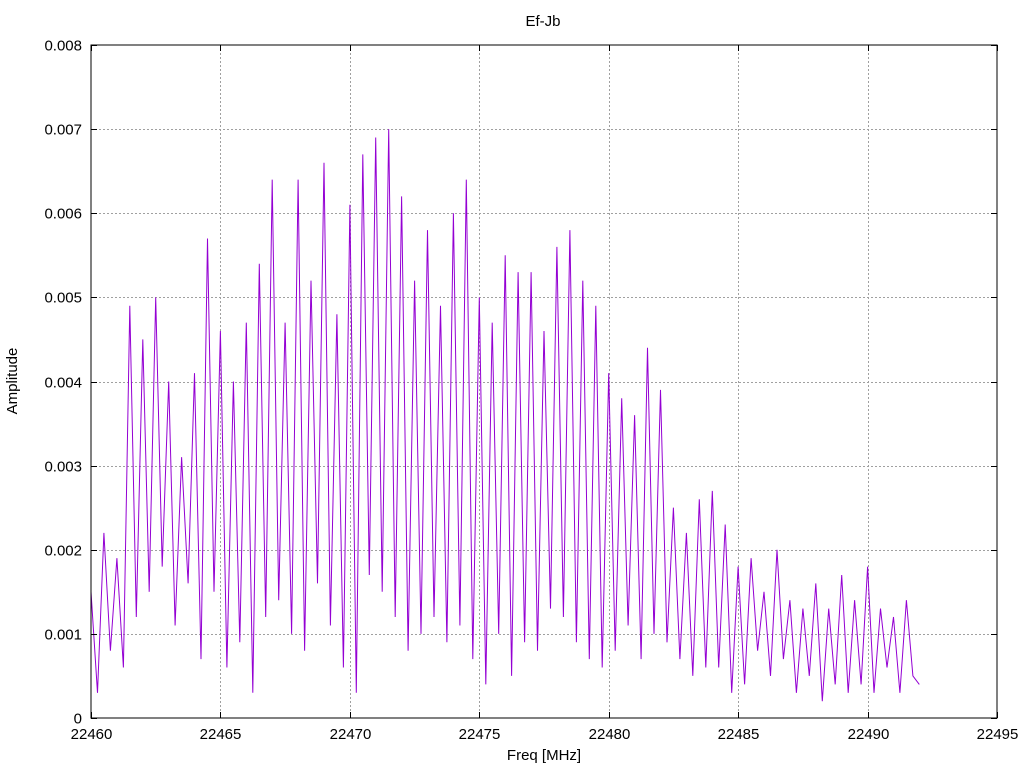  What do you see at coordinates (351, 734) in the screenshot?
I see `x-tick-label: 22470` at bounding box center [351, 734].